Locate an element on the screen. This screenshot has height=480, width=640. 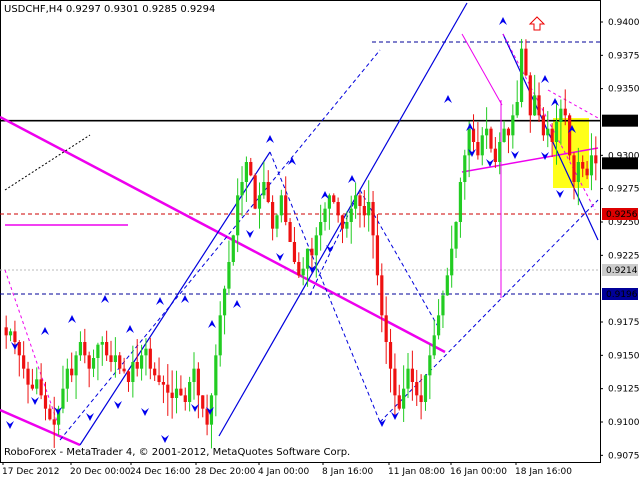
y-tick-label: 0.9125 is located at coordinates (624, 390).